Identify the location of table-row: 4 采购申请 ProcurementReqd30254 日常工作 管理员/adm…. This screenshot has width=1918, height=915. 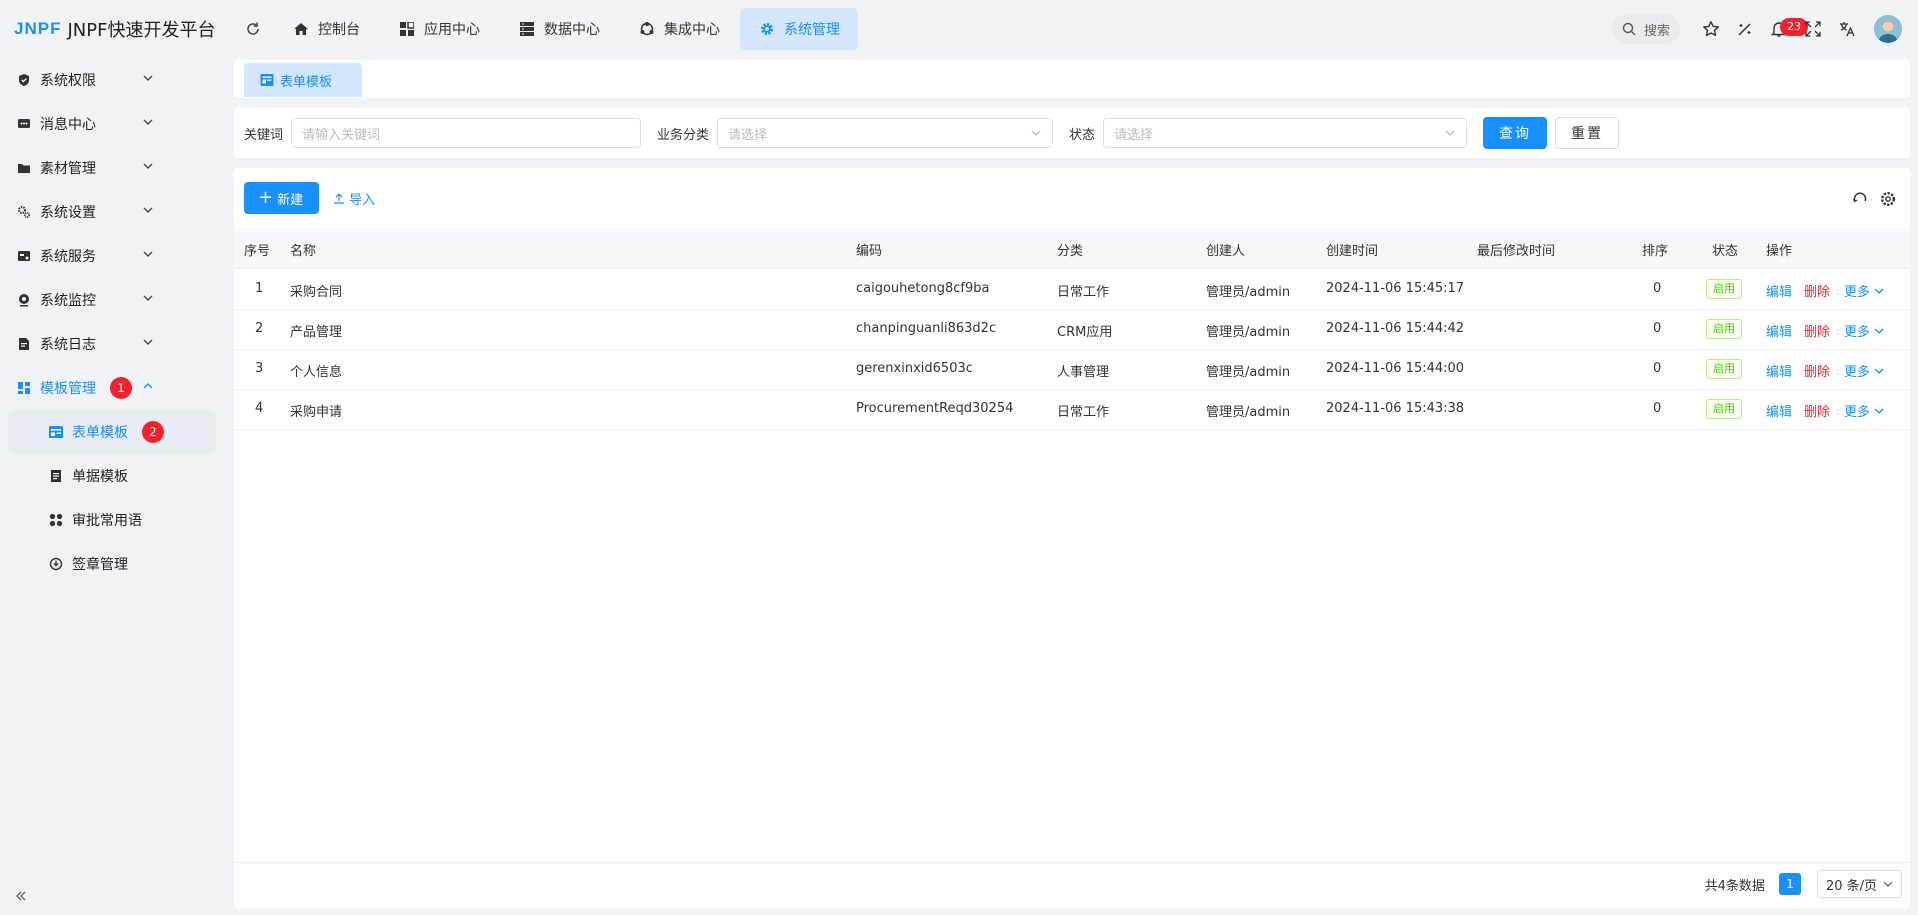
(1072, 409).